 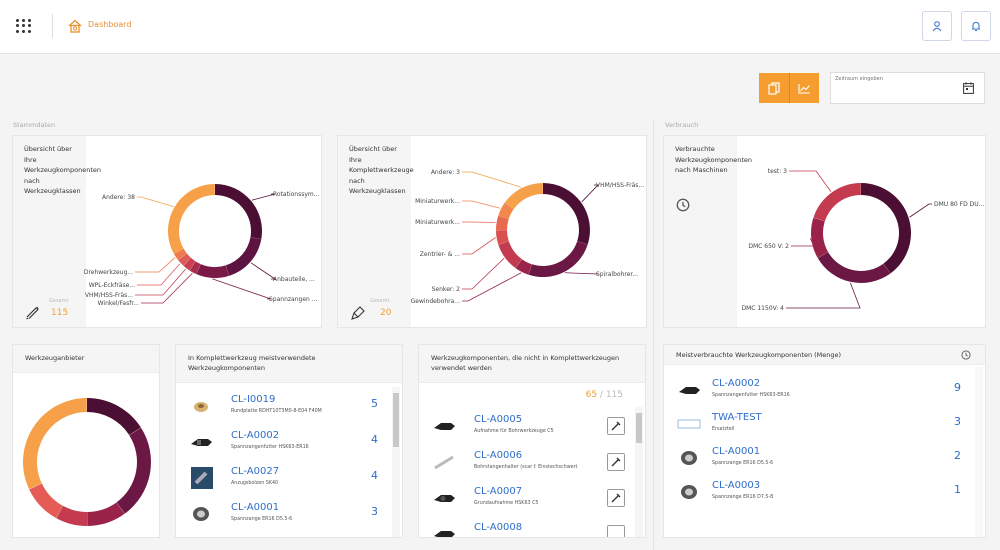 I want to click on apps-grid-icon, so click(x=23, y=26).